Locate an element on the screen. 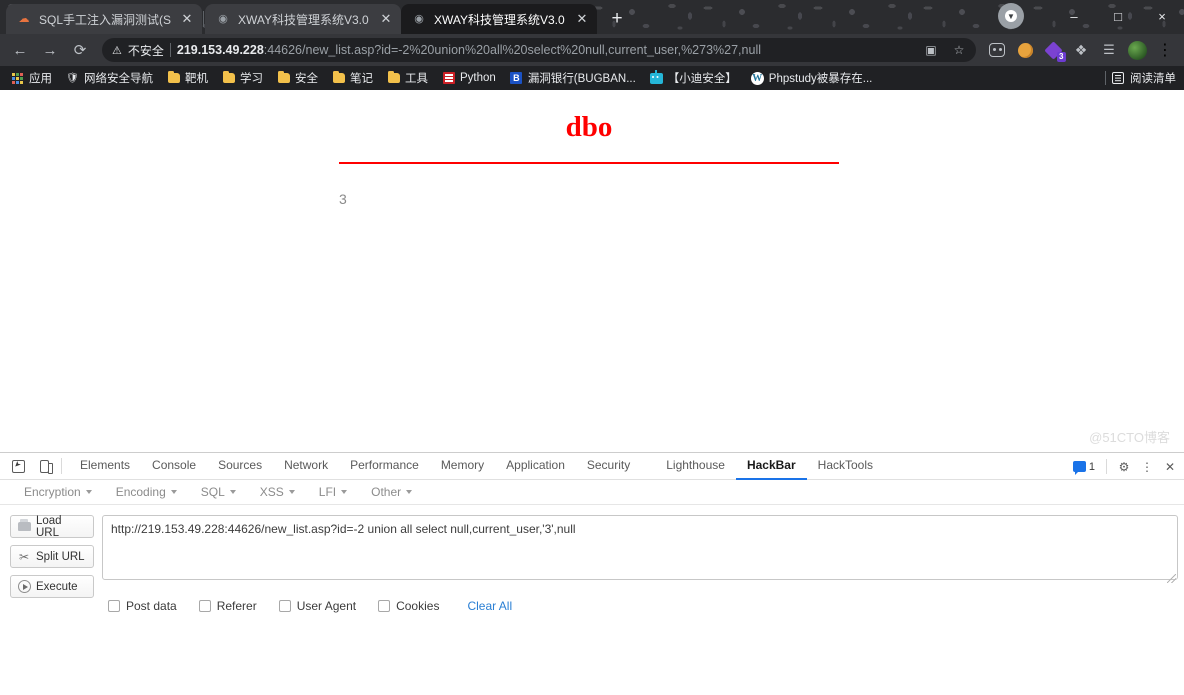  bookmark-manager-icon is located at coordinates (997, 50).